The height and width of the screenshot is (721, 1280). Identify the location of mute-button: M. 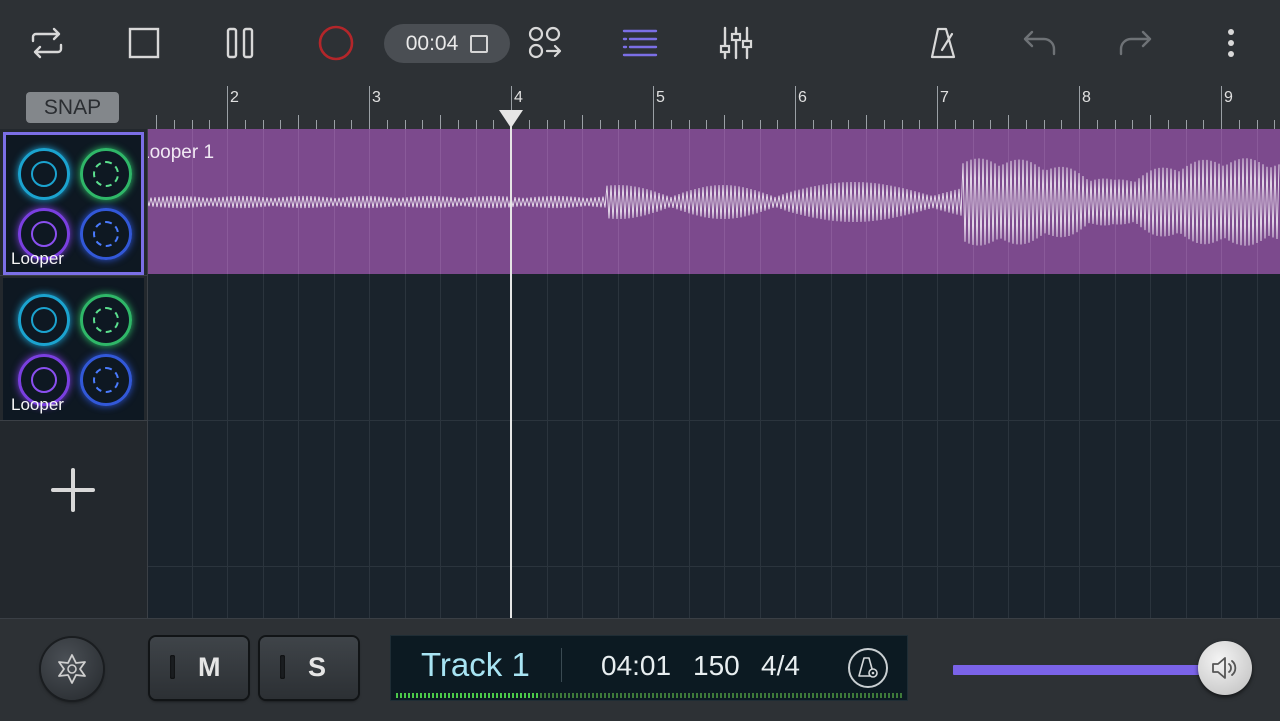
(199, 668).